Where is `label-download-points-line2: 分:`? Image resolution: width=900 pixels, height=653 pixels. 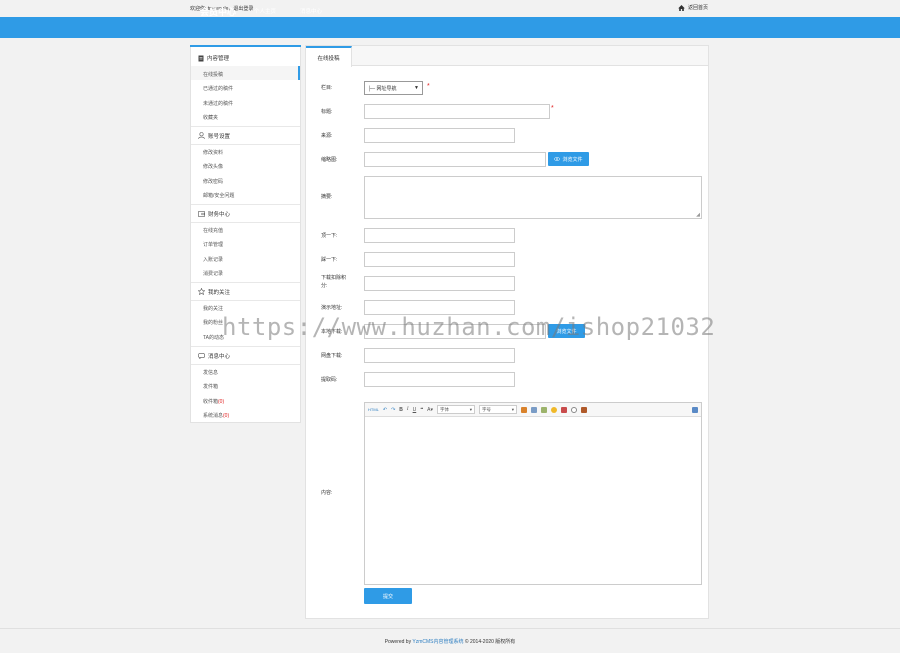 label-download-points-line2: 分: is located at coordinates (324, 286).